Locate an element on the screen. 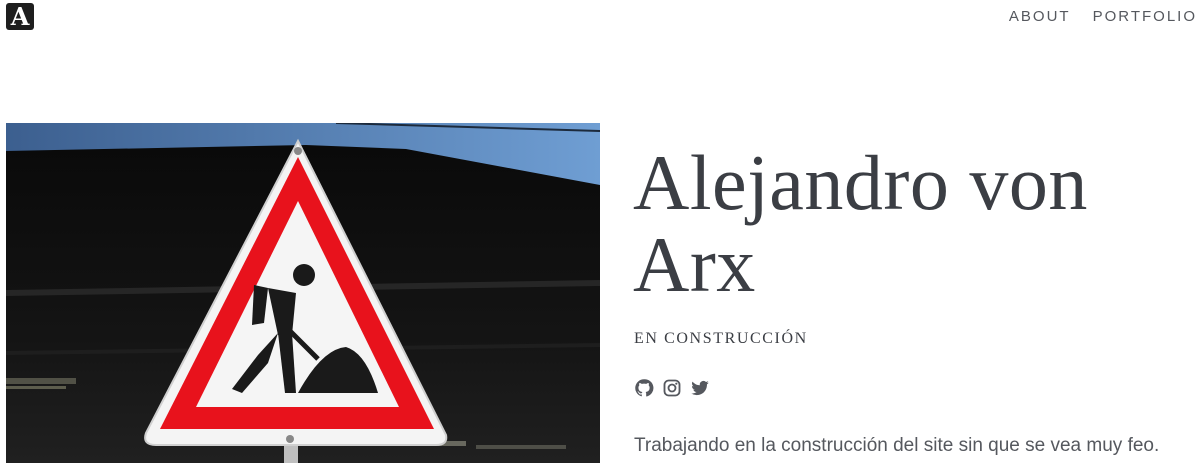 The height and width of the screenshot is (463, 1202). nav-link-about: ABOUT is located at coordinates (1040, 17).